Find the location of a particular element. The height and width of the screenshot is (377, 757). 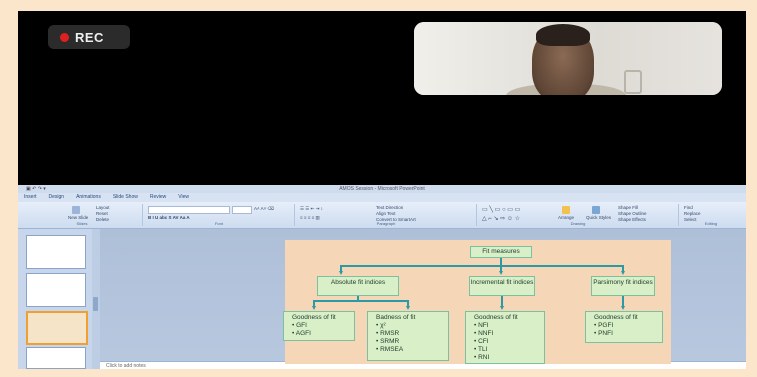

root-box: Fit measures is located at coordinates (501, 252).